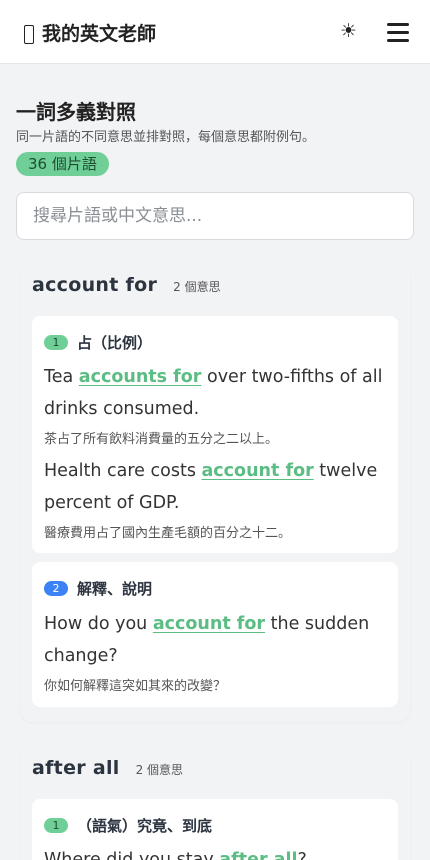 The width and height of the screenshot is (430, 860). What do you see at coordinates (61, 377) in the screenshot?
I see `example-text: Tea` at bounding box center [61, 377].